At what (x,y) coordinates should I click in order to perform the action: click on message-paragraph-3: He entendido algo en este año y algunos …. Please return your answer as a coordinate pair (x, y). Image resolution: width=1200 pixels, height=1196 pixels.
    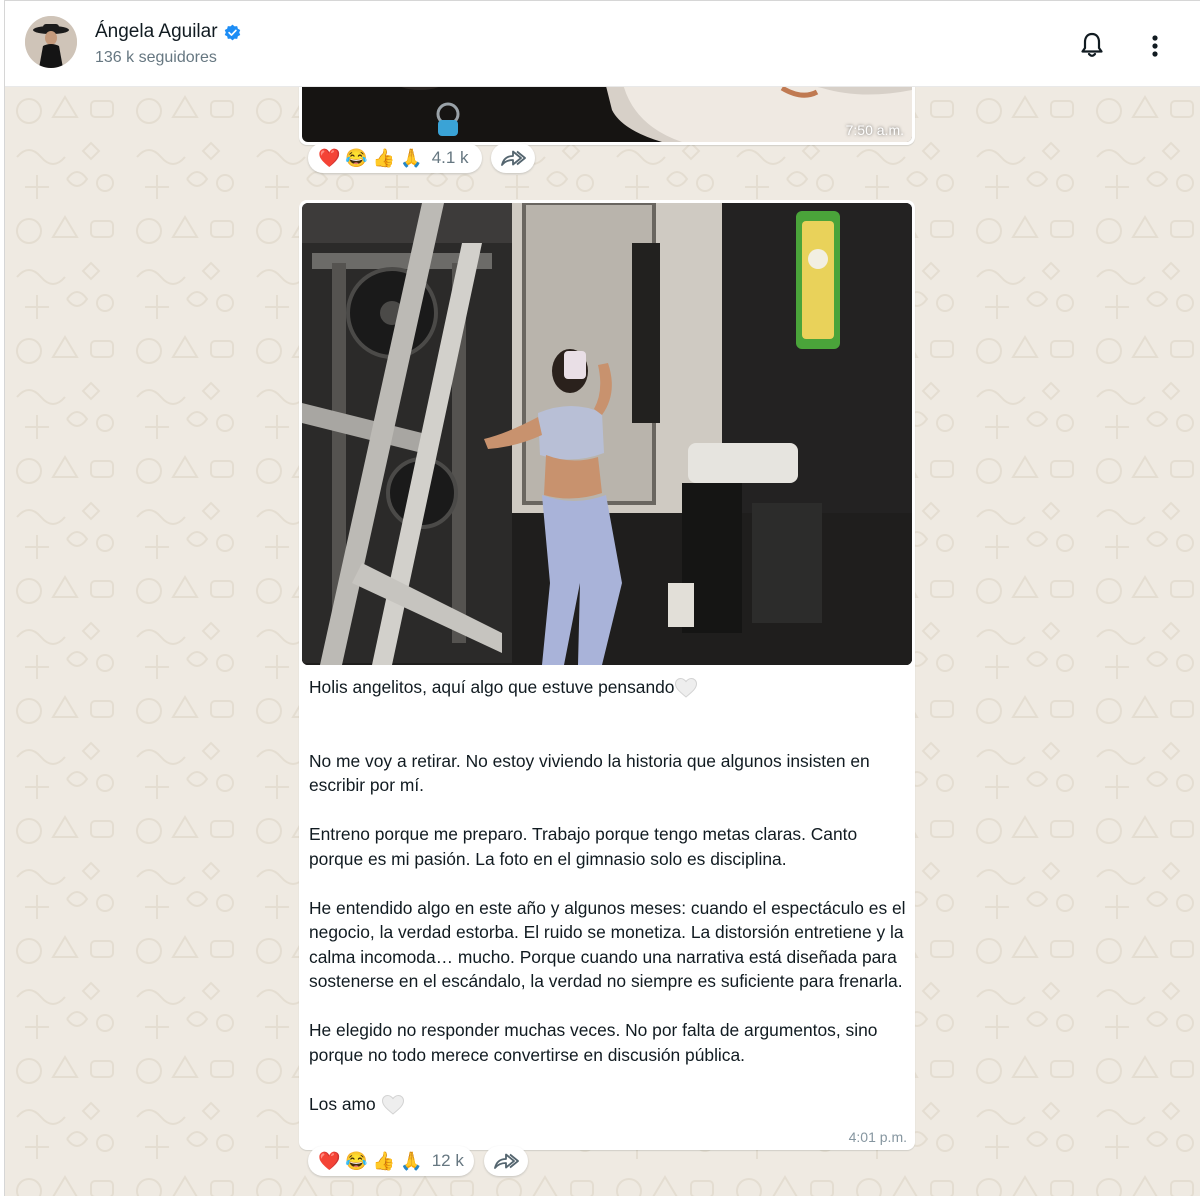
    Looking at the image, I should click on (607, 944).